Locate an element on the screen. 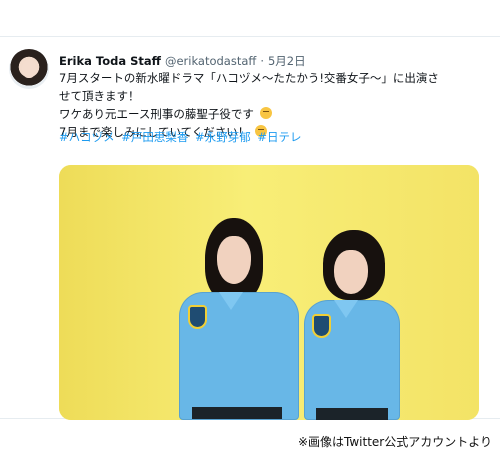 Image resolution: width=500 pixels, height=460 pixels. tweet-date: 5月2日 is located at coordinates (287, 61).